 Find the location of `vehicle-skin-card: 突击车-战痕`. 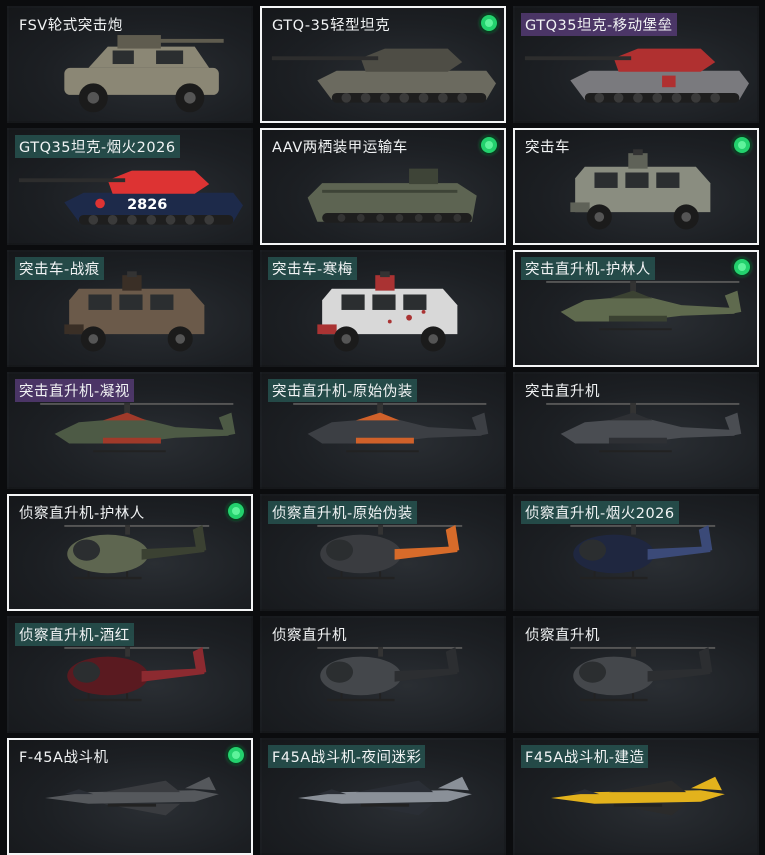

vehicle-skin-card: 突击车-战痕 is located at coordinates (130, 308).